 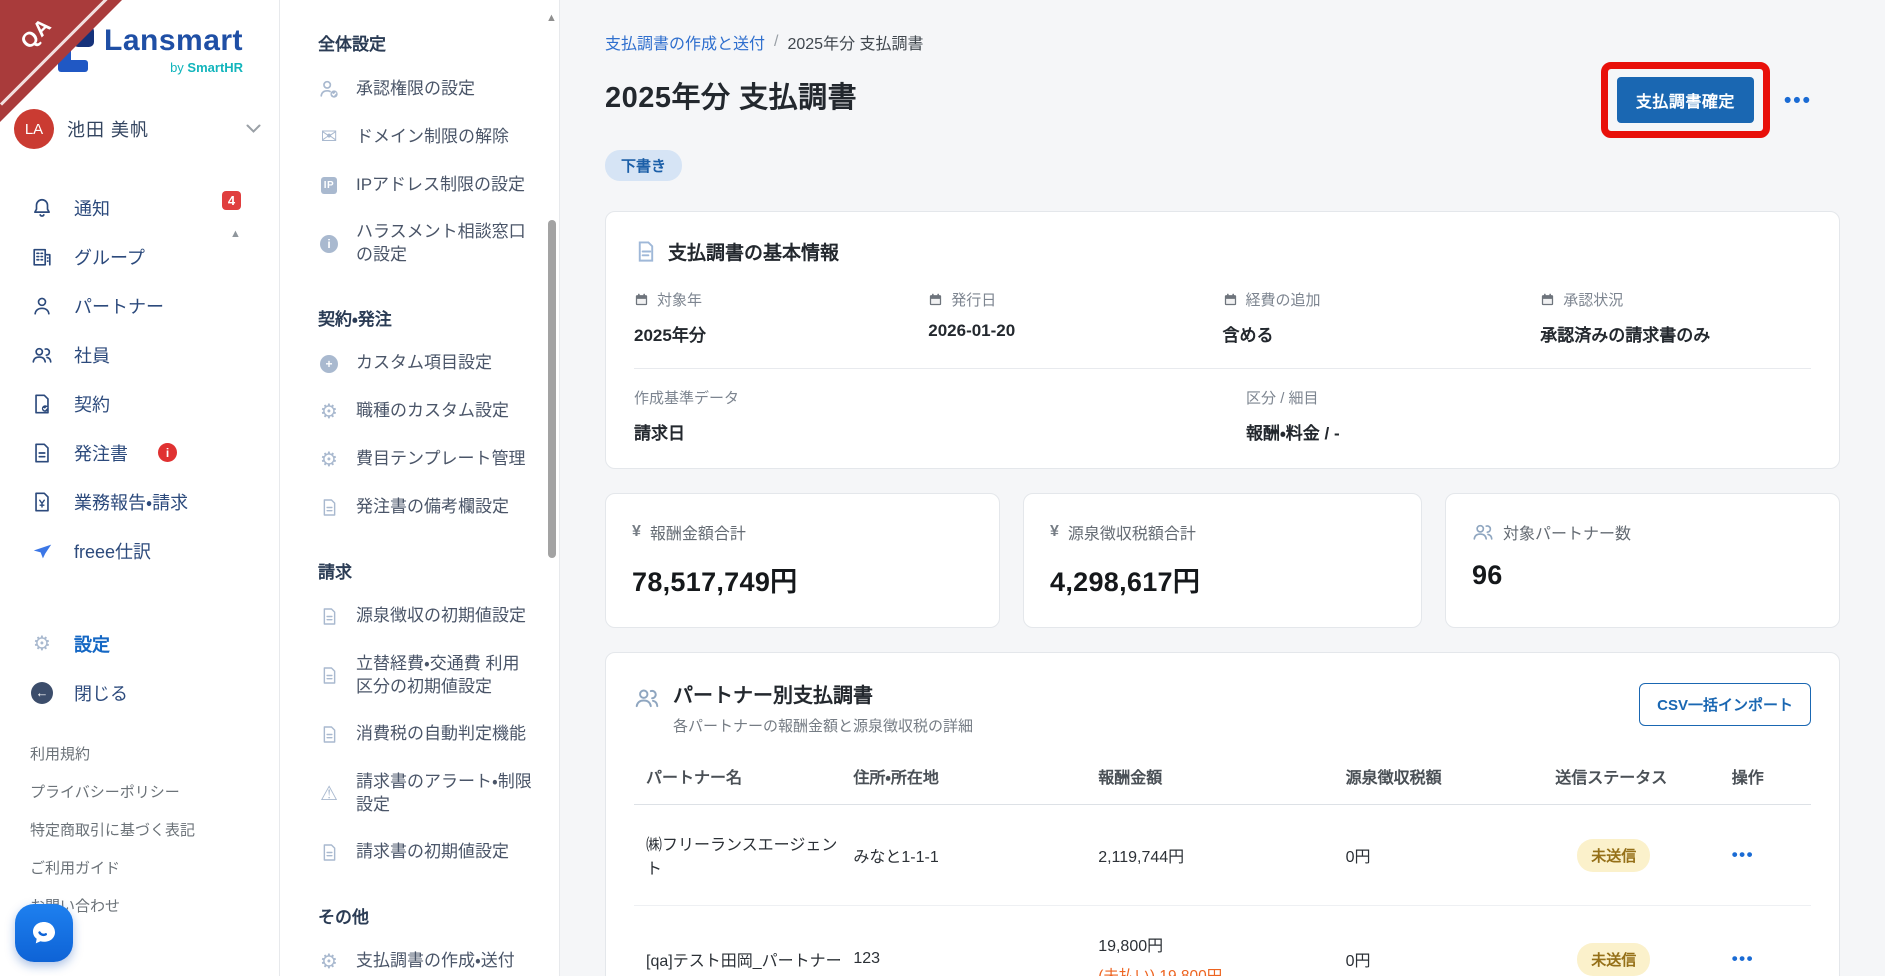 I want to click on settings-item: ⚙ 支払調書の作成・送付, so click(x=425, y=957).